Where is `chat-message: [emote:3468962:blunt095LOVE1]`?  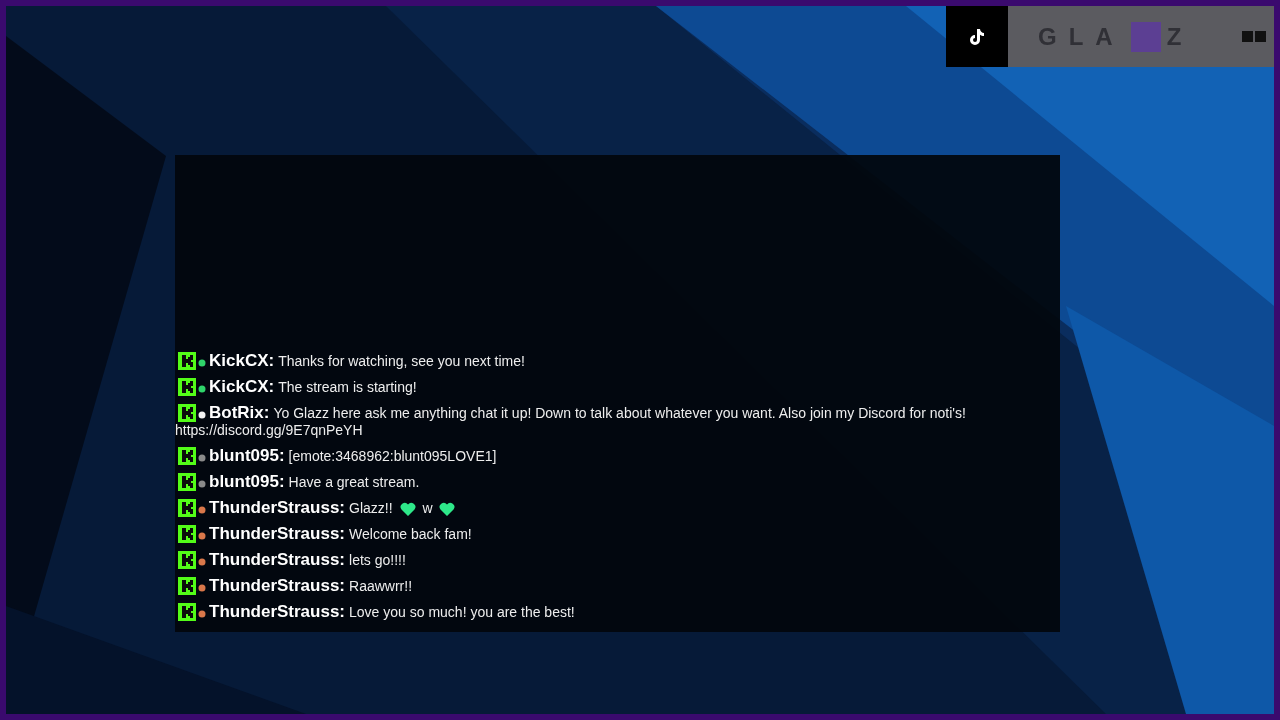
chat-message: [emote:3468962:blunt095LOVE1] is located at coordinates (392, 456).